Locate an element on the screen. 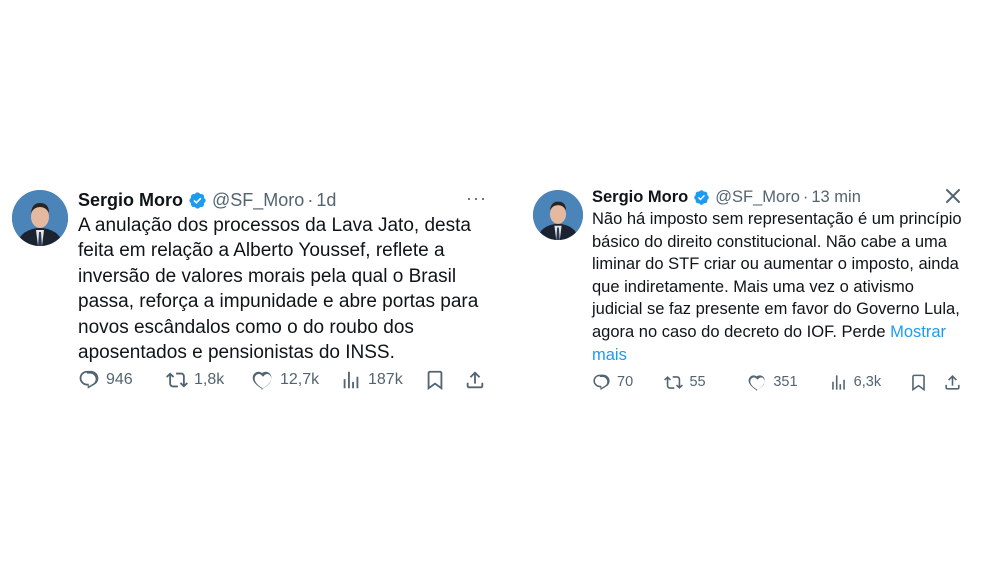 This screenshot has width=1000, height=563. tweet-header: Sergio Moro @SF_Moro · 1d is located at coordinates (207, 200).